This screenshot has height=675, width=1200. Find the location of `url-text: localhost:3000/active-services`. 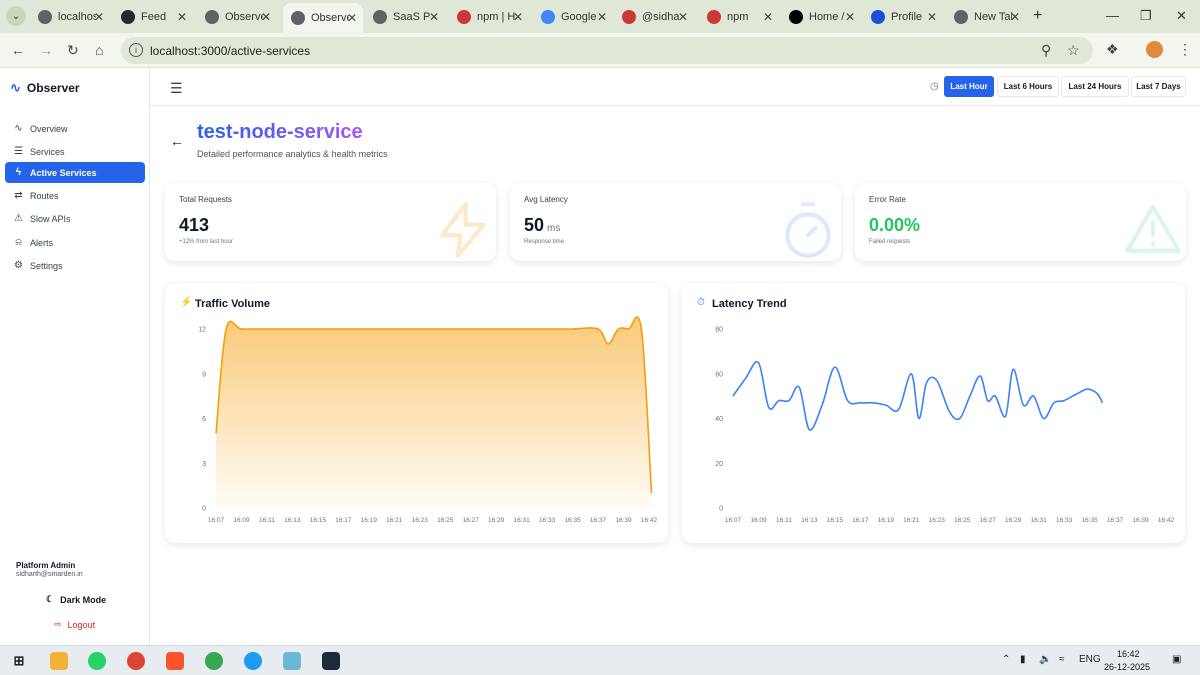

url-text: localhost:3000/active-services is located at coordinates (230, 51).